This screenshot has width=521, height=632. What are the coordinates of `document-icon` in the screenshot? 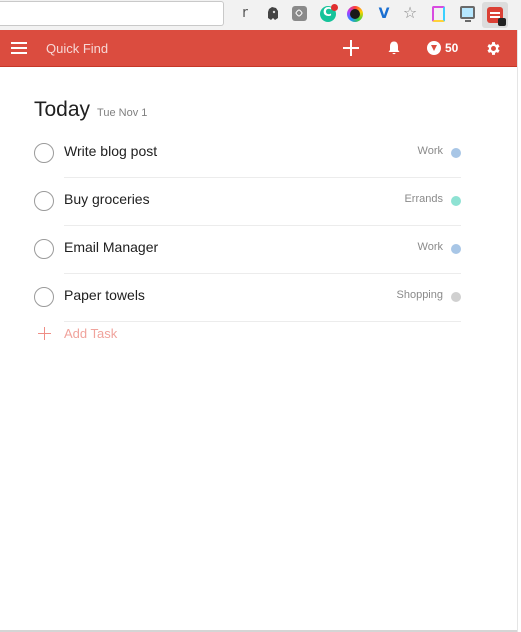 It's located at (438, 14).